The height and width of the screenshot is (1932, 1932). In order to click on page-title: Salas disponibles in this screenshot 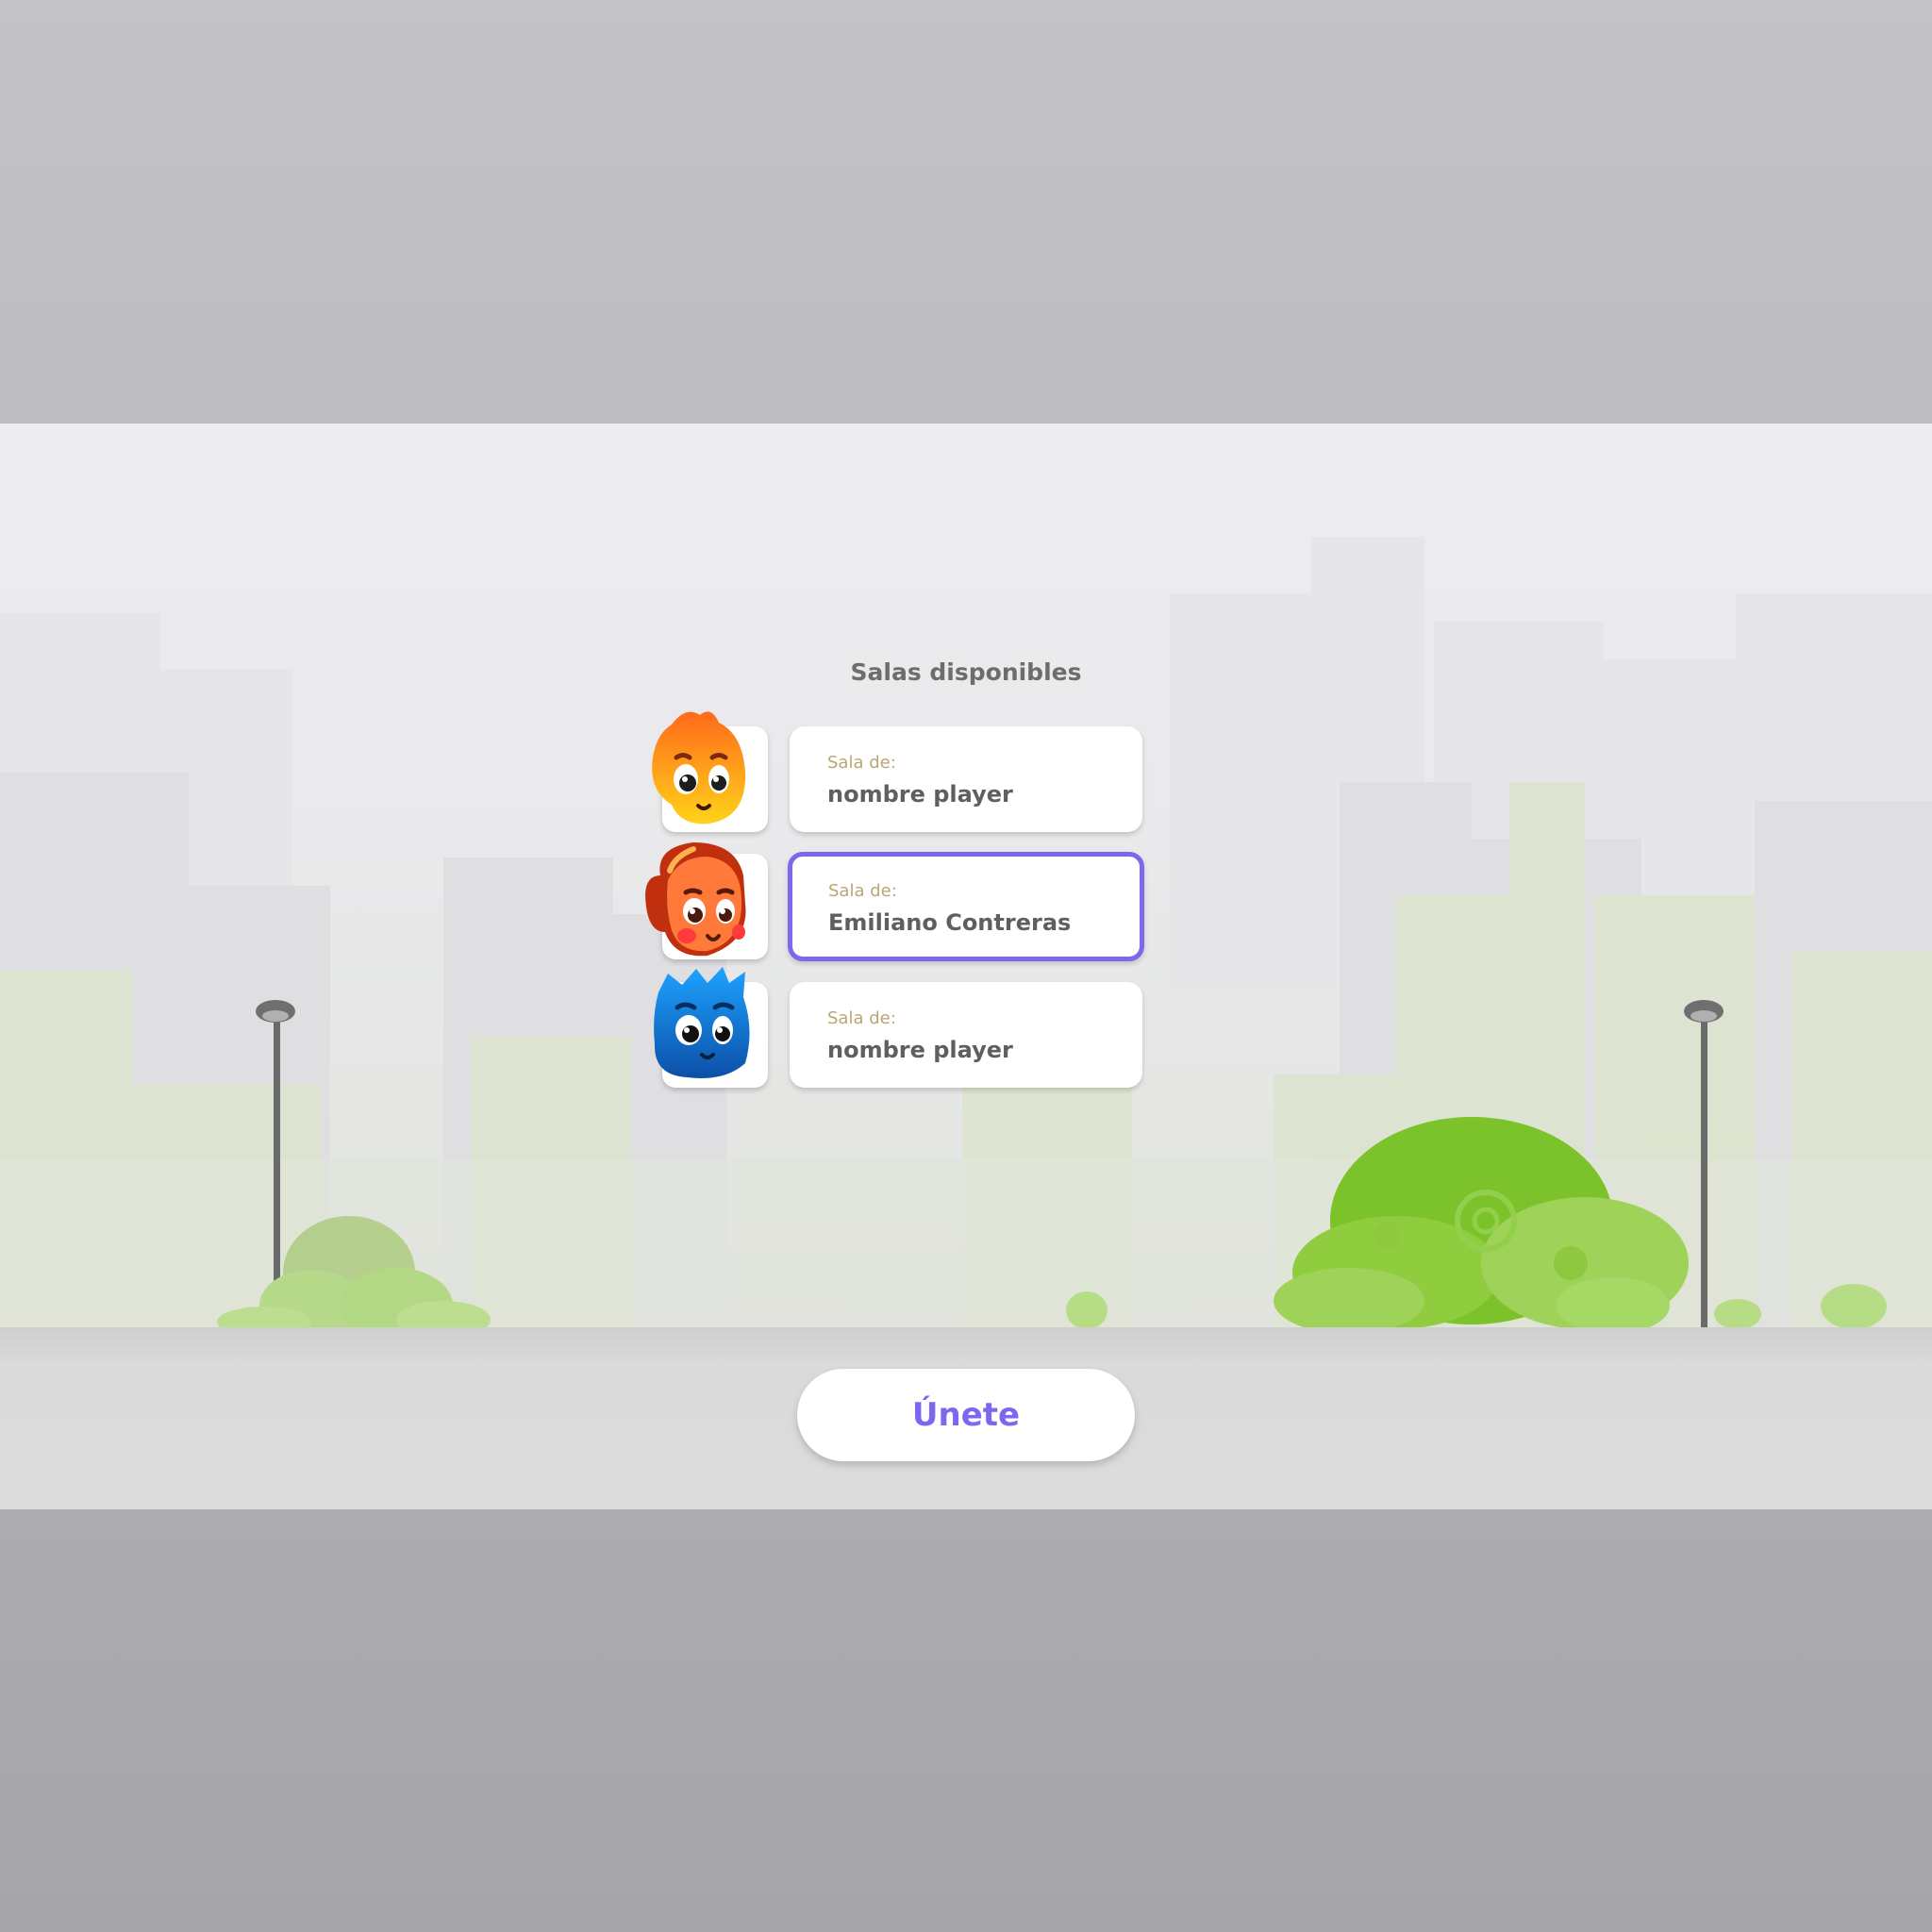, I will do `click(966, 672)`.